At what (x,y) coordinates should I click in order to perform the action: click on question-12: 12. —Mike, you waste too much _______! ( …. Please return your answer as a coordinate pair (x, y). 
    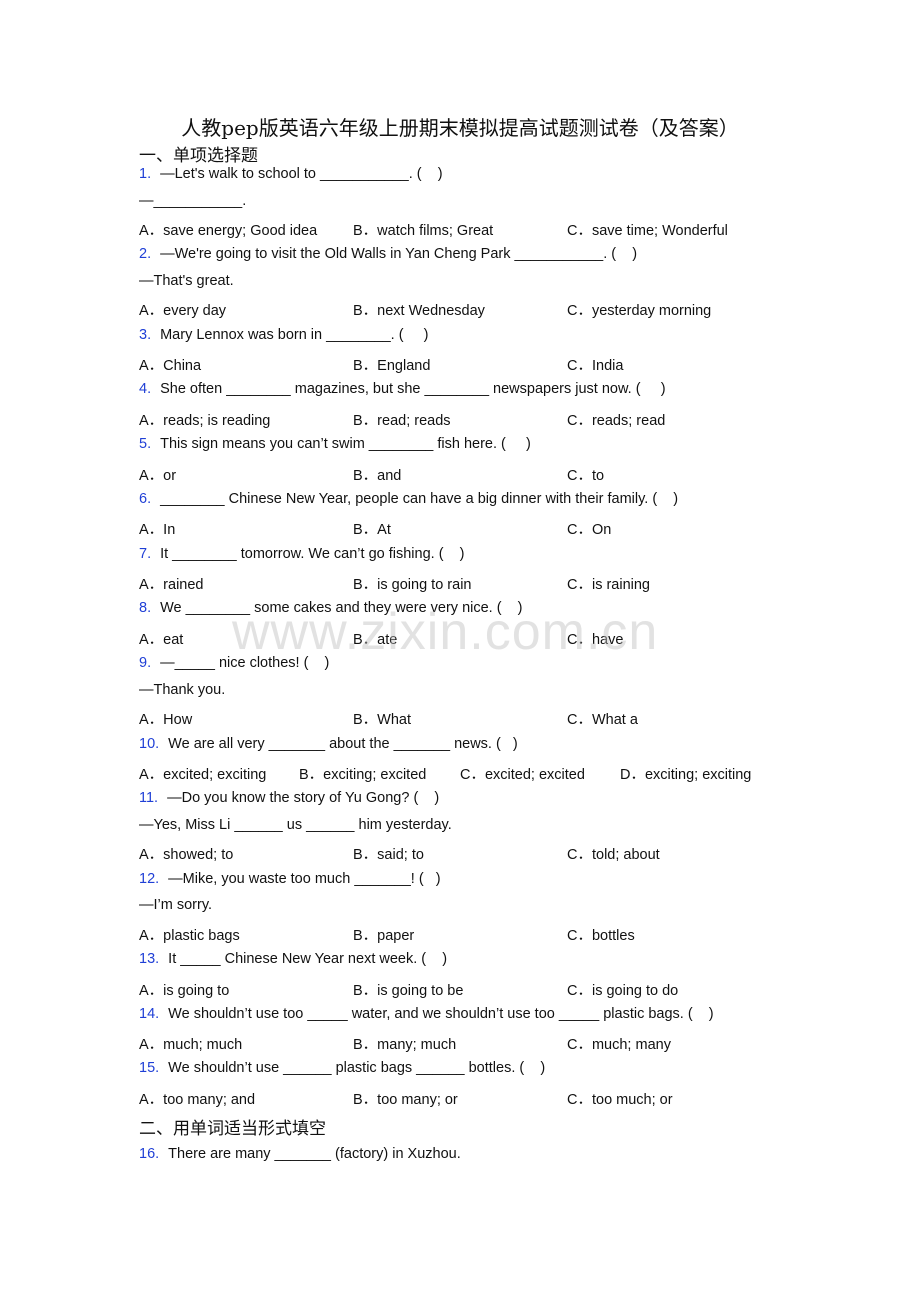
    Looking at the image, I should click on (290, 879).